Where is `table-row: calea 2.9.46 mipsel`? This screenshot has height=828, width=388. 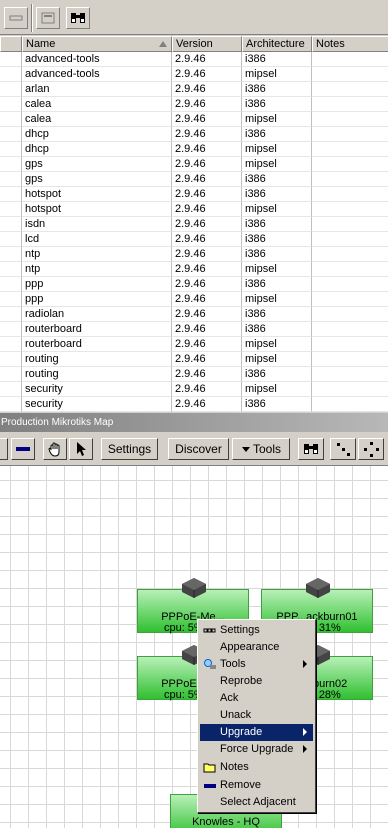
table-row: calea 2.9.46 mipsel is located at coordinates (194, 119).